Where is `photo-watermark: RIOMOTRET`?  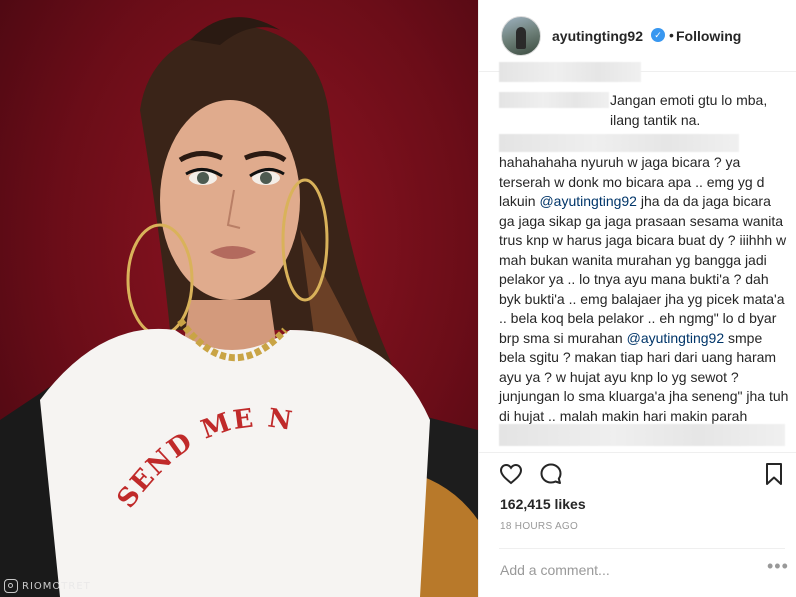
photo-watermark: RIOMOTRET is located at coordinates (47, 586).